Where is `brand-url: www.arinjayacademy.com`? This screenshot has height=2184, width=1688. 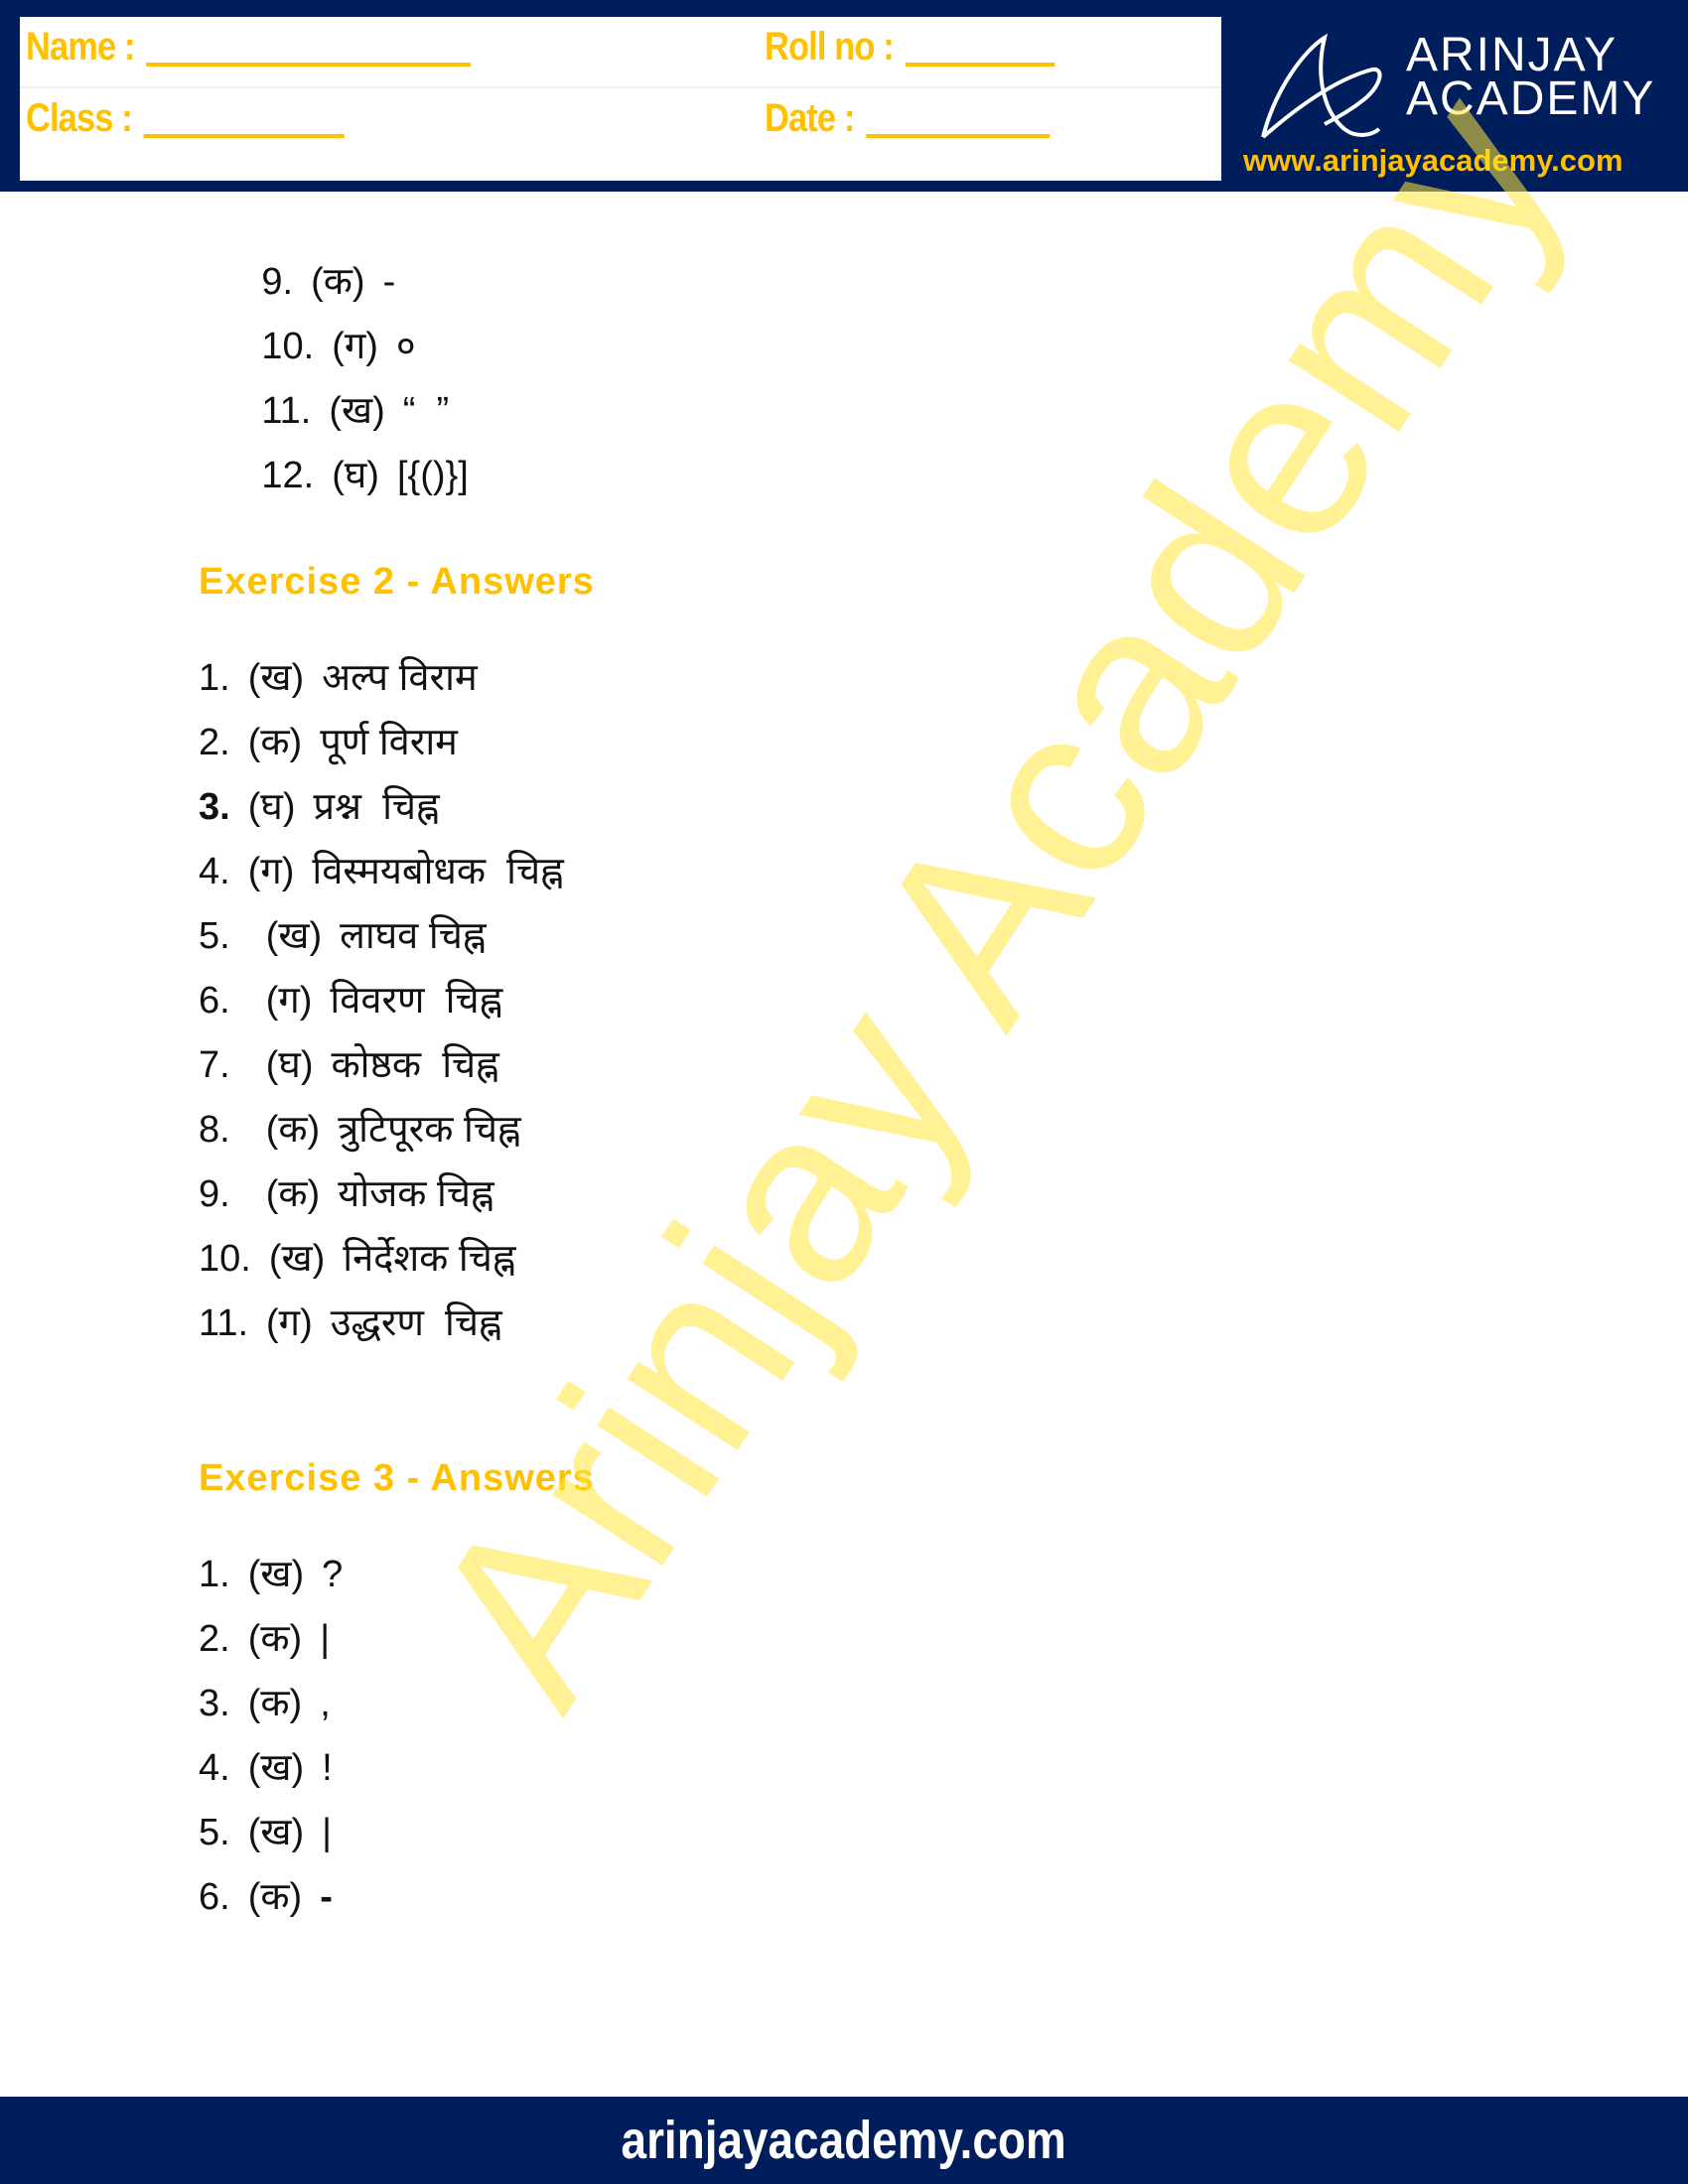
brand-url: www.arinjayacademy.com is located at coordinates (1433, 161).